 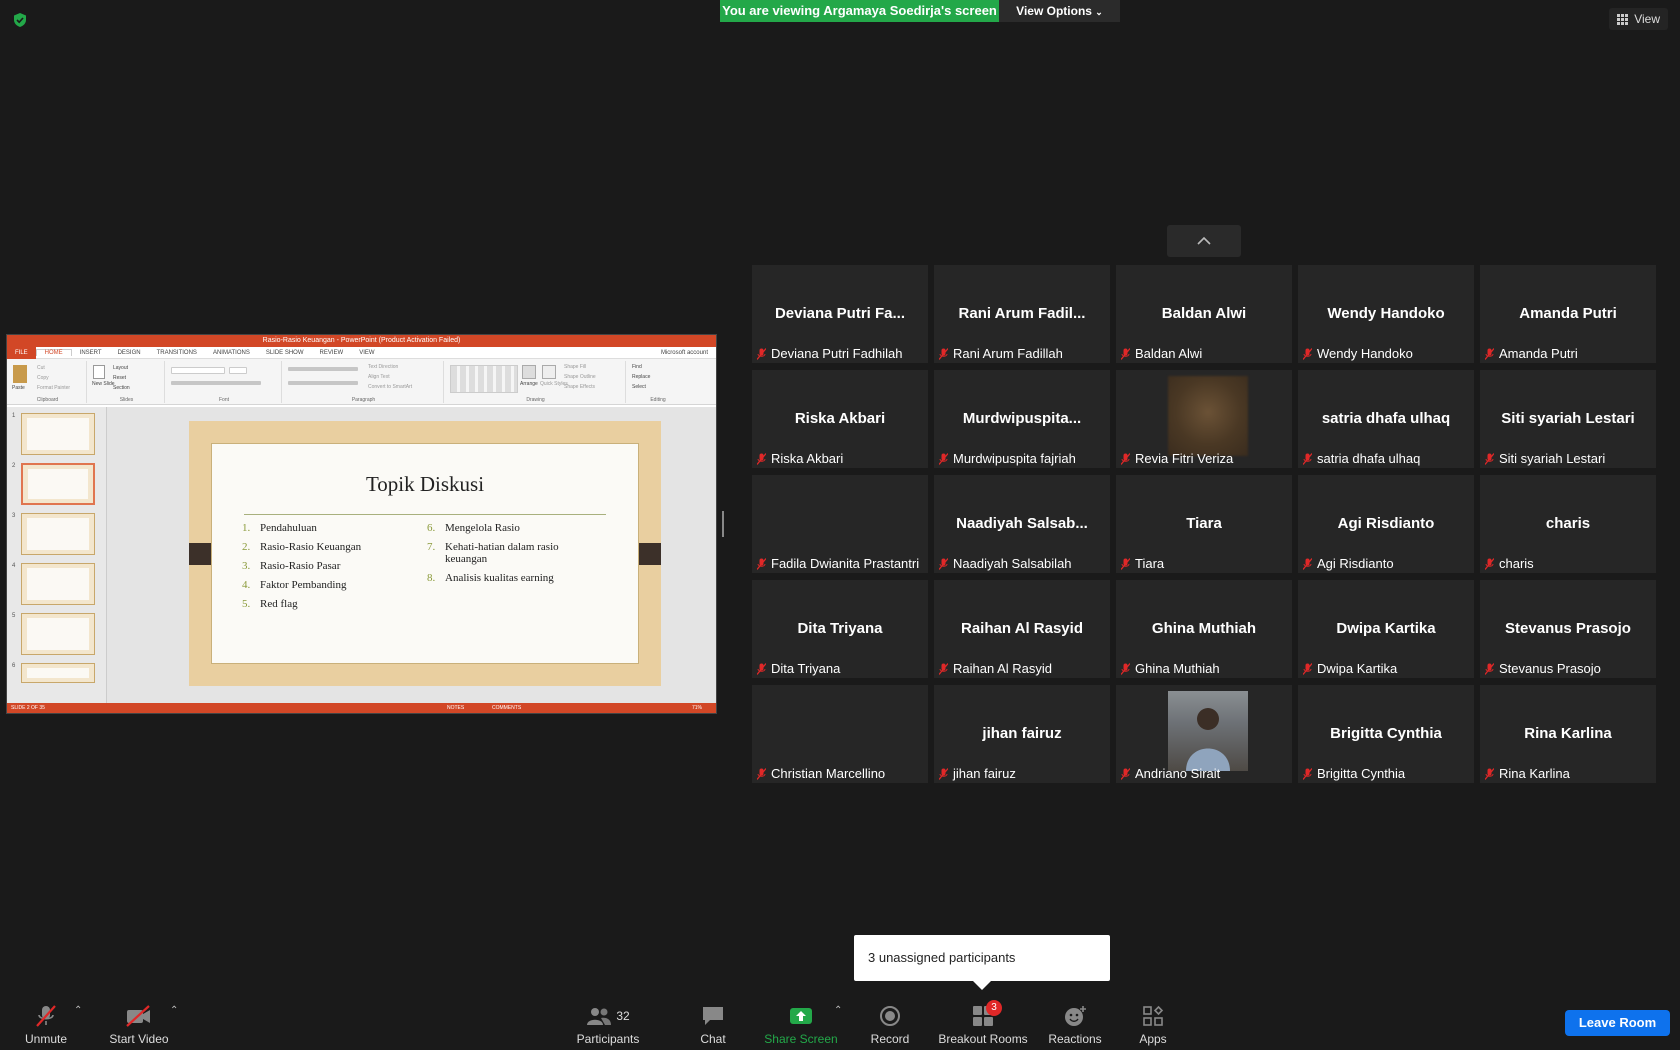 What do you see at coordinates (390, 387) in the screenshot?
I see `convert-smartart-button: Convert to SmartArt` at bounding box center [390, 387].